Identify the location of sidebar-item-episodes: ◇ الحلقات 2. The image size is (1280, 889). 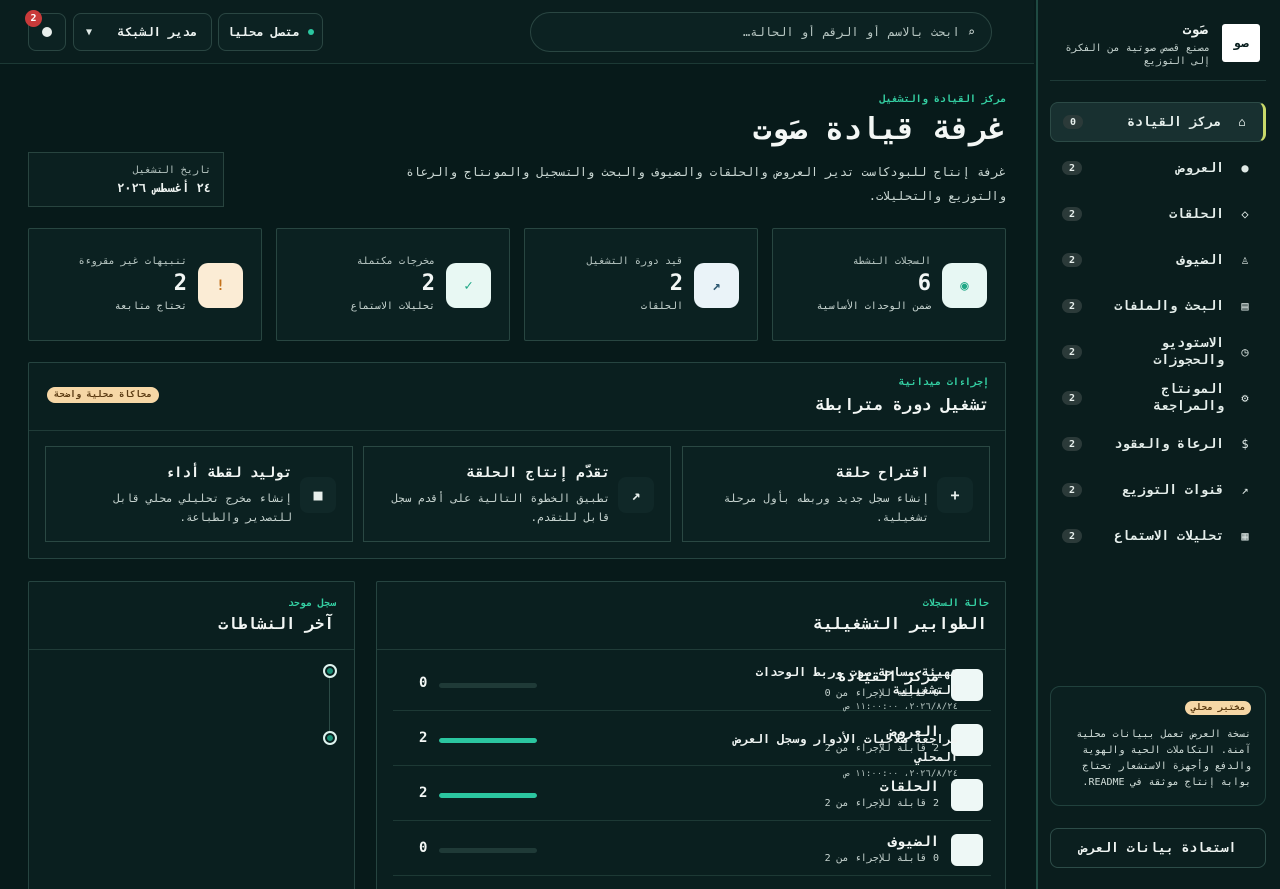
(1158, 214).